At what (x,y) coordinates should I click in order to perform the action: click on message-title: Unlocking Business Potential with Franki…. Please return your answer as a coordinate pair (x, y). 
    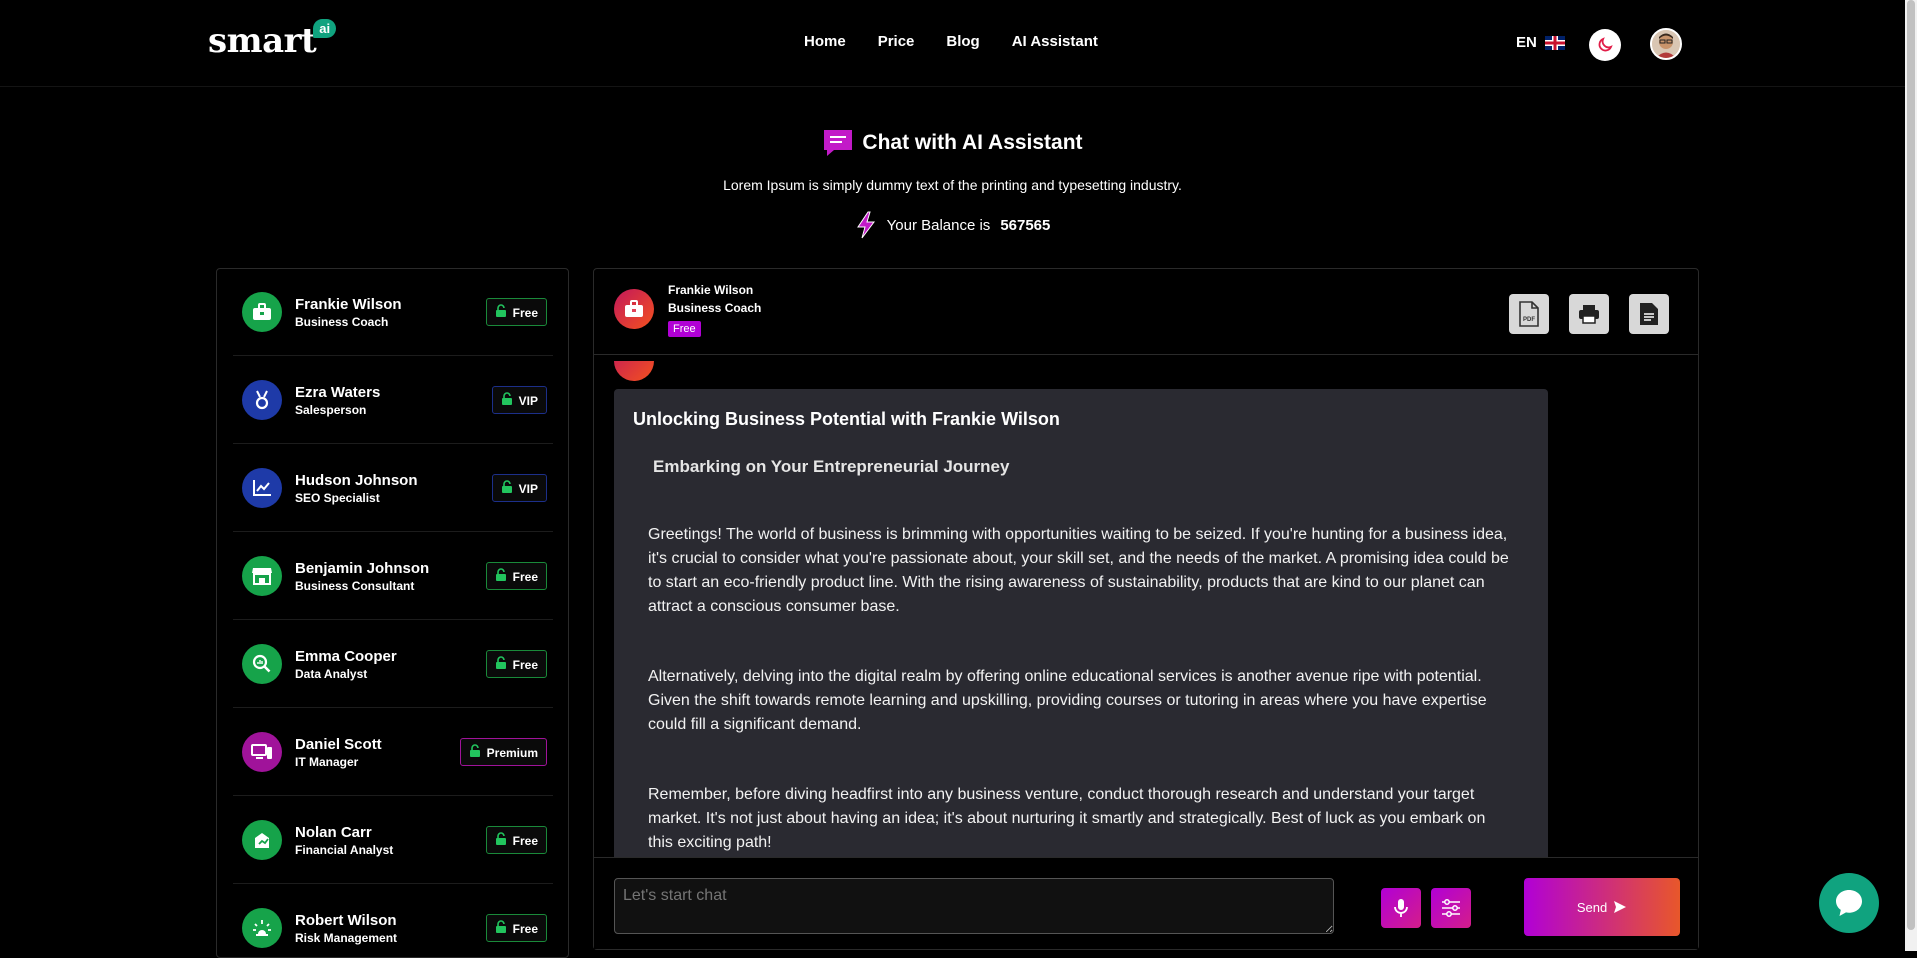
    Looking at the image, I should click on (846, 419).